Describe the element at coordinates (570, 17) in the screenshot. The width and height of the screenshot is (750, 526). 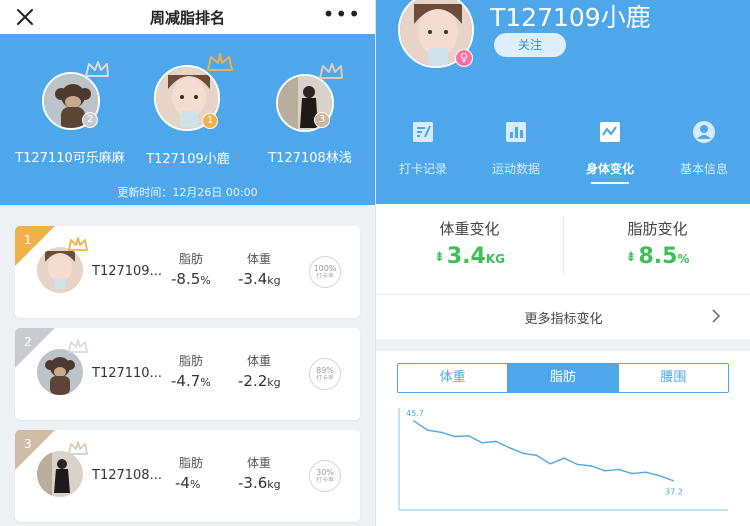
I see `profile-name: T127109小鹿` at that location.